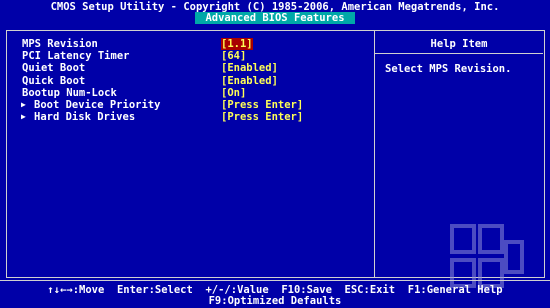  Describe the element at coordinates (54, 68) in the screenshot. I see `setting-label: Quiet Boot` at that location.